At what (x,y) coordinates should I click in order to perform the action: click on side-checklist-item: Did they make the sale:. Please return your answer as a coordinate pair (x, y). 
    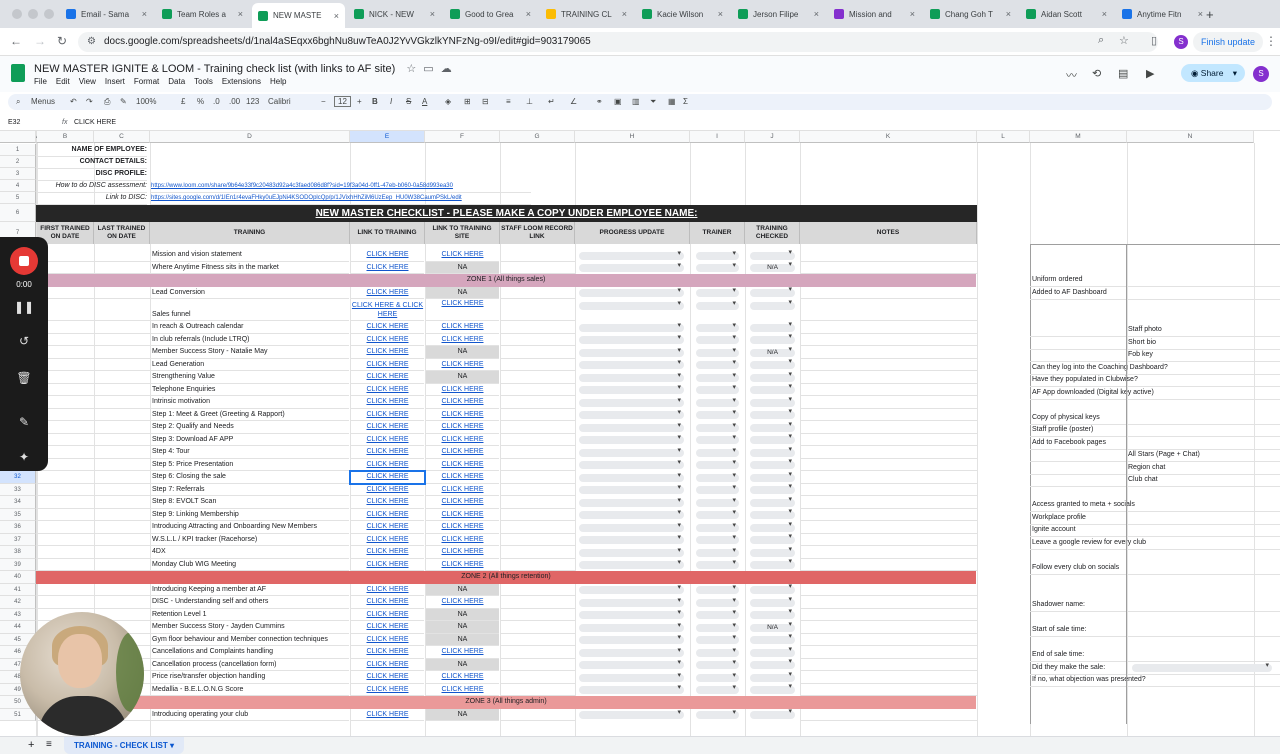
    Looking at the image, I should click on (1068, 668).